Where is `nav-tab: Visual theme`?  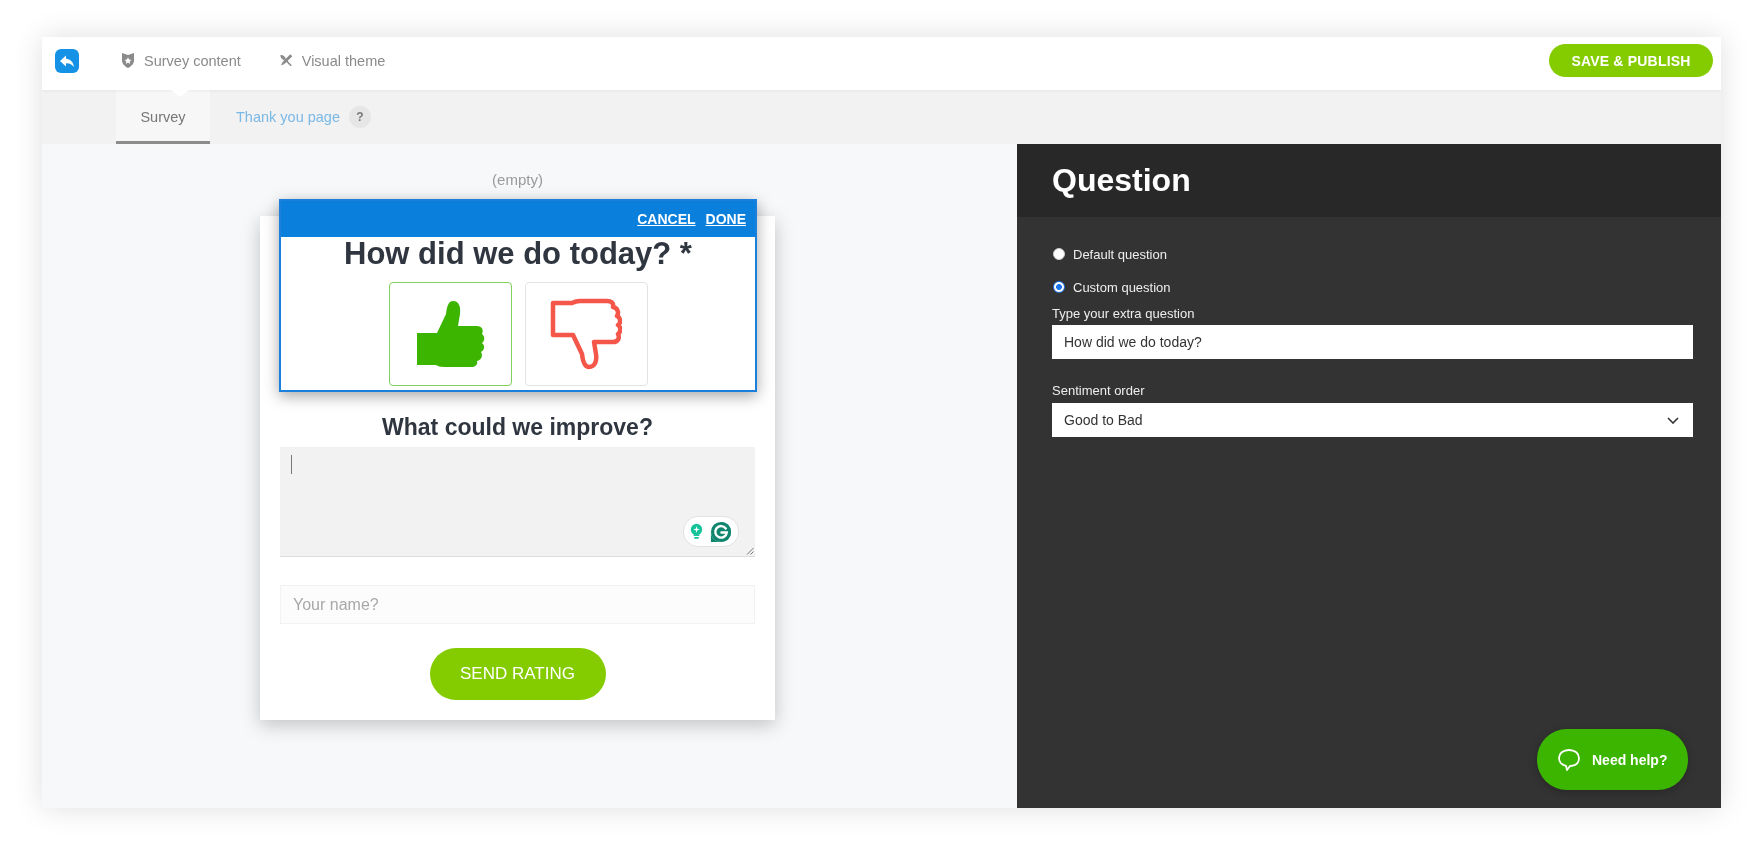 nav-tab: Visual theme is located at coordinates (331, 60).